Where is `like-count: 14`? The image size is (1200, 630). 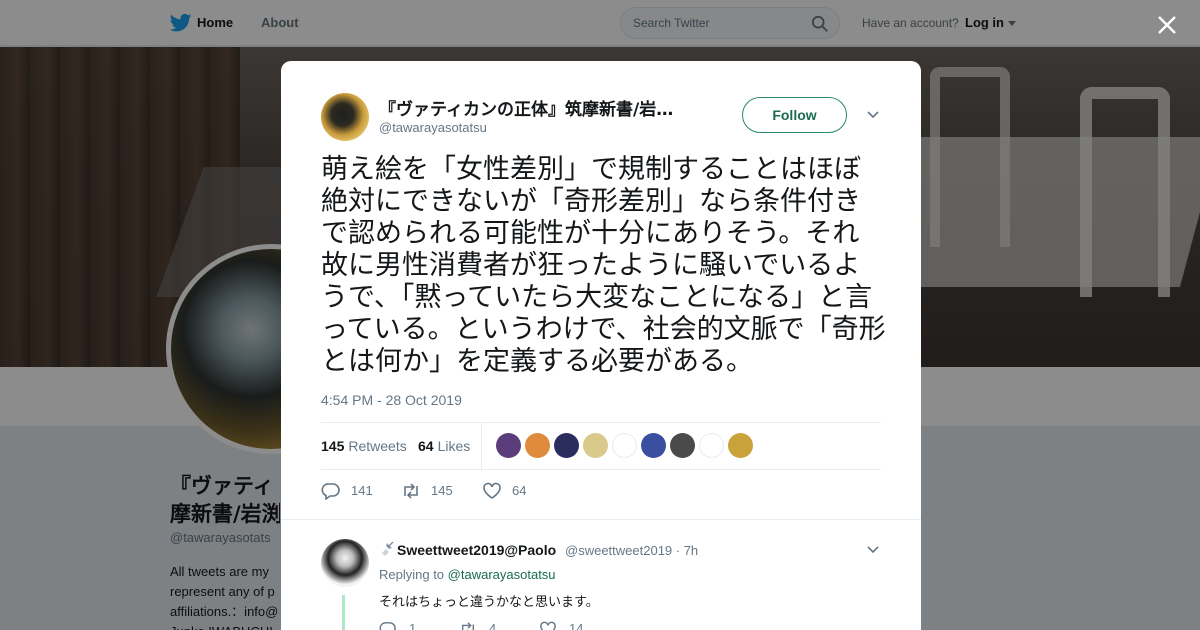 like-count: 14 is located at coordinates (576, 625).